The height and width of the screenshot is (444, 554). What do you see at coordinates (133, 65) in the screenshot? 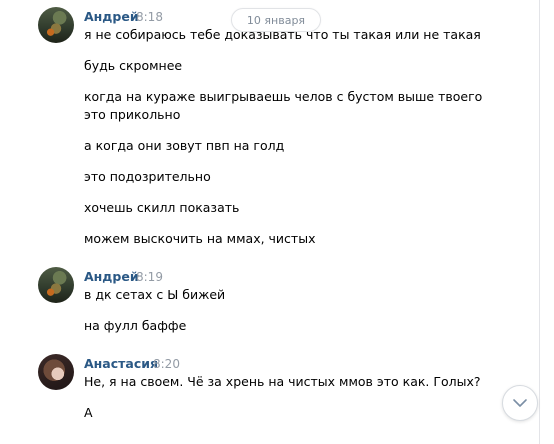
I see `message-text: будь скромнее` at bounding box center [133, 65].